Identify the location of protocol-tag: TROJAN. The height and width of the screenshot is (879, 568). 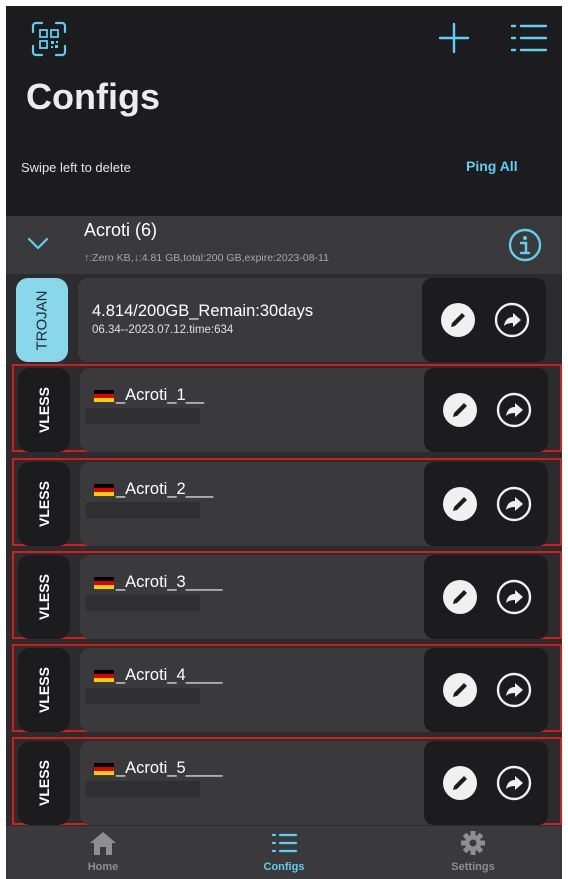
(42, 320).